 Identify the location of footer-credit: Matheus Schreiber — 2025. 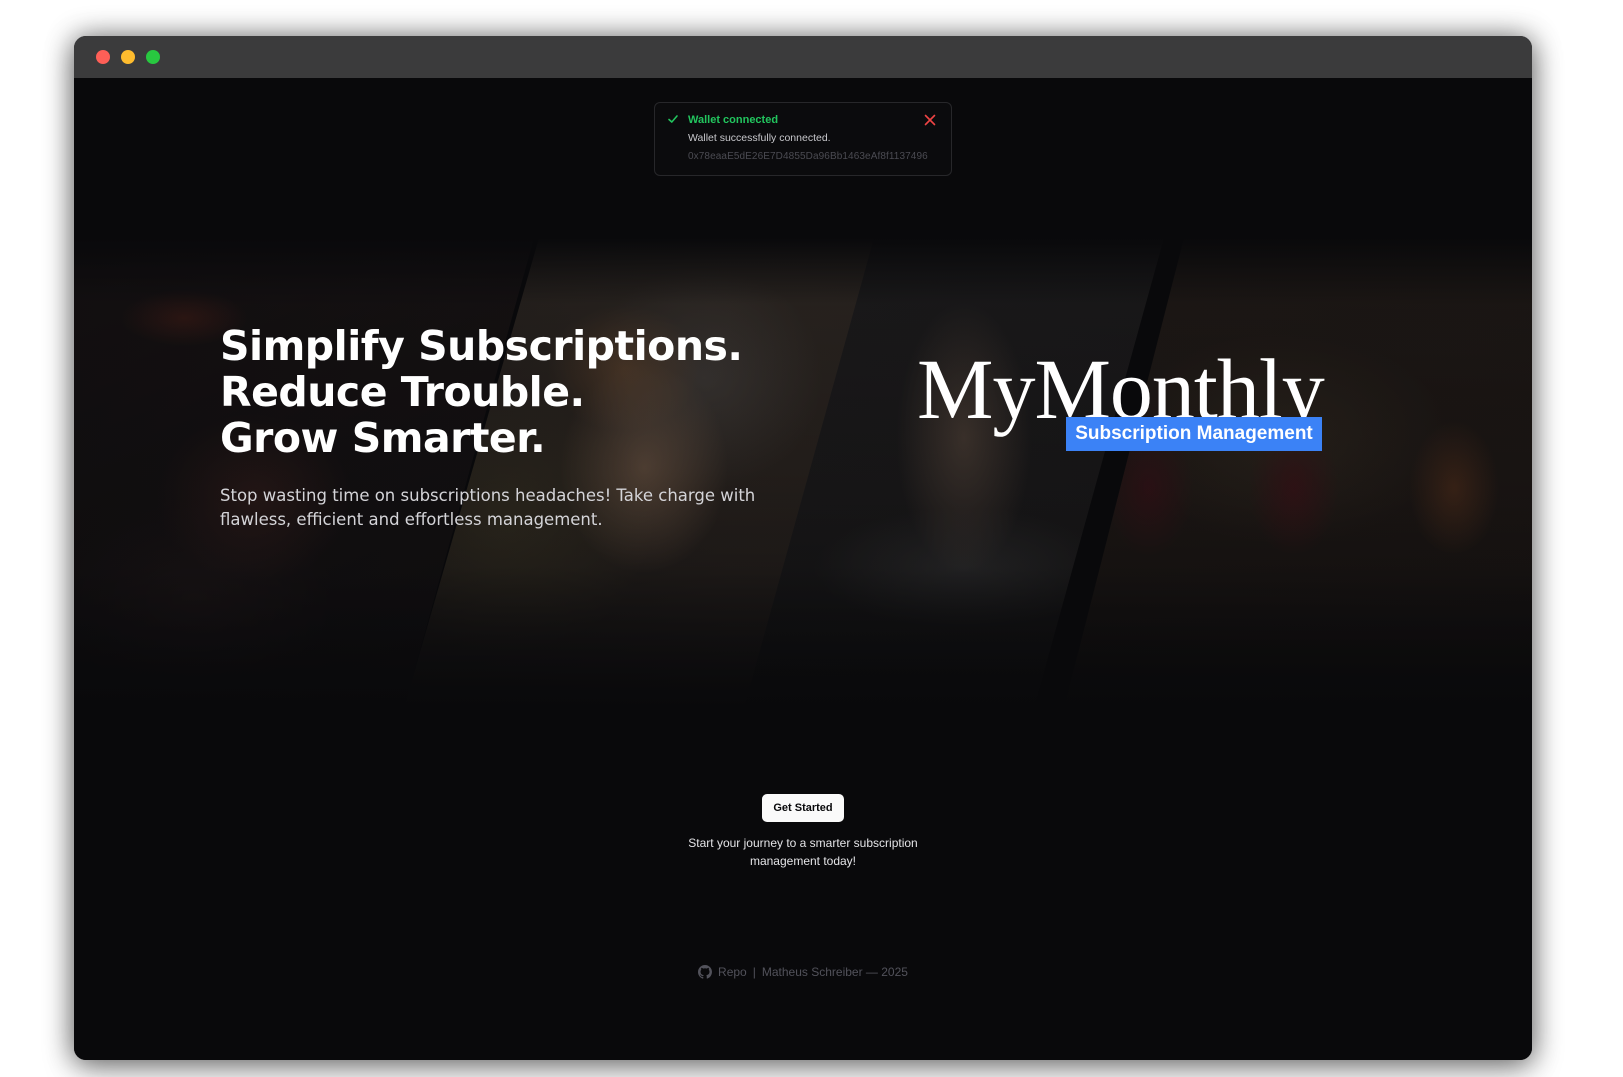
(834, 971).